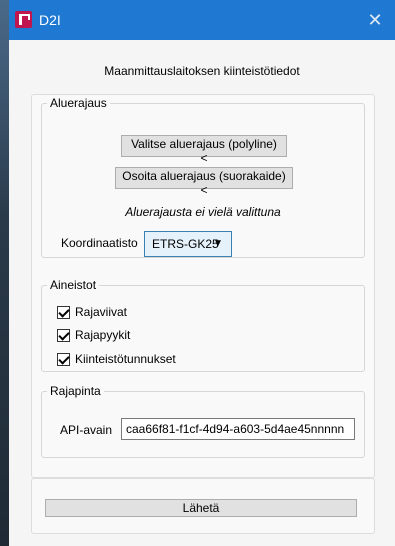  What do you see at coordinates (204, 182) in the screenshot?
I see `select-rectangle-button: Osoita aluerajaus (suorakaide) <` at bounding box center [204, 182].